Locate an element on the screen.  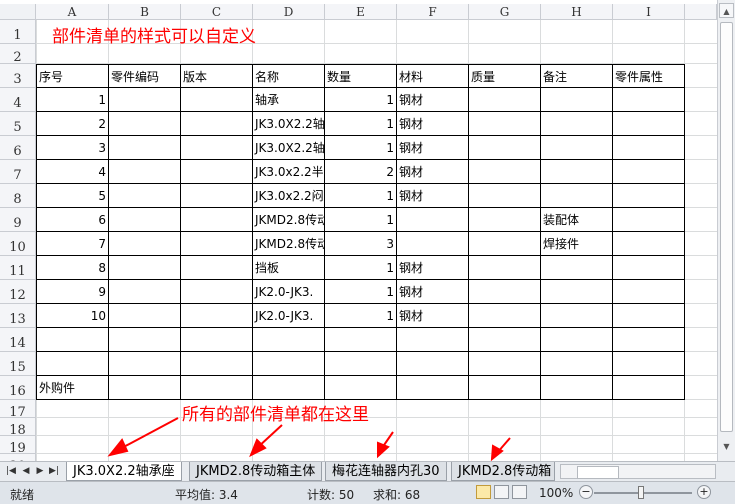
row-header-3: 3 is located at coordinates (18, 76).